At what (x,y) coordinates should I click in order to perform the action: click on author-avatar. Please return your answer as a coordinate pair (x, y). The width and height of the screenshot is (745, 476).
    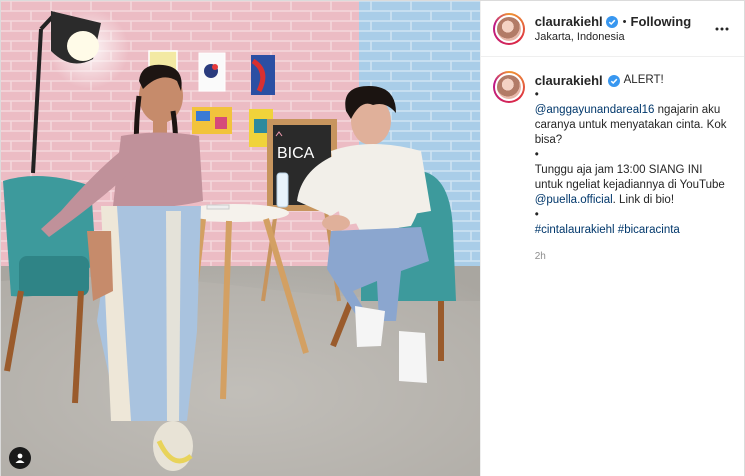
    Looking at the image, I should click on (508, 28).